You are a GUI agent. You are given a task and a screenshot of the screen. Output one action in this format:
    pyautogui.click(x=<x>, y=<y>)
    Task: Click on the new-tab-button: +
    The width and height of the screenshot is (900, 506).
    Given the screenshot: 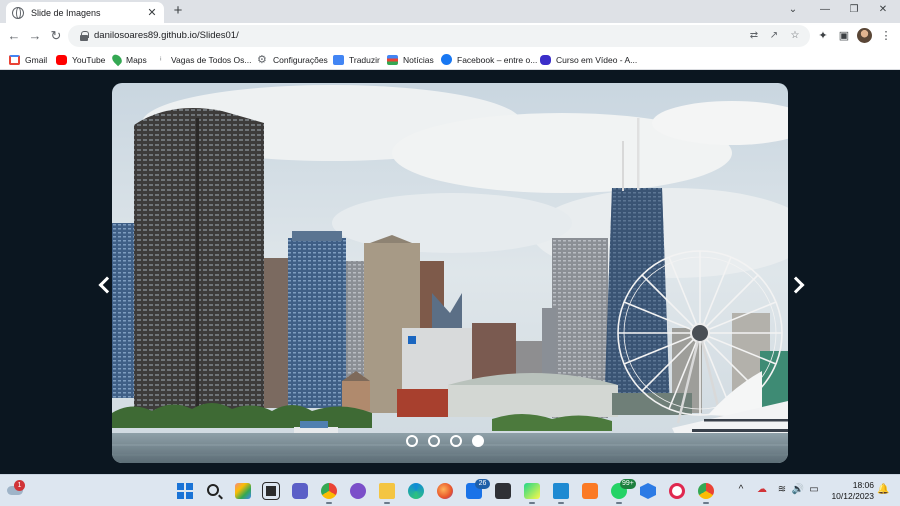 What is the action you would take?
    pyautogui.click(x=178, y=11)
    